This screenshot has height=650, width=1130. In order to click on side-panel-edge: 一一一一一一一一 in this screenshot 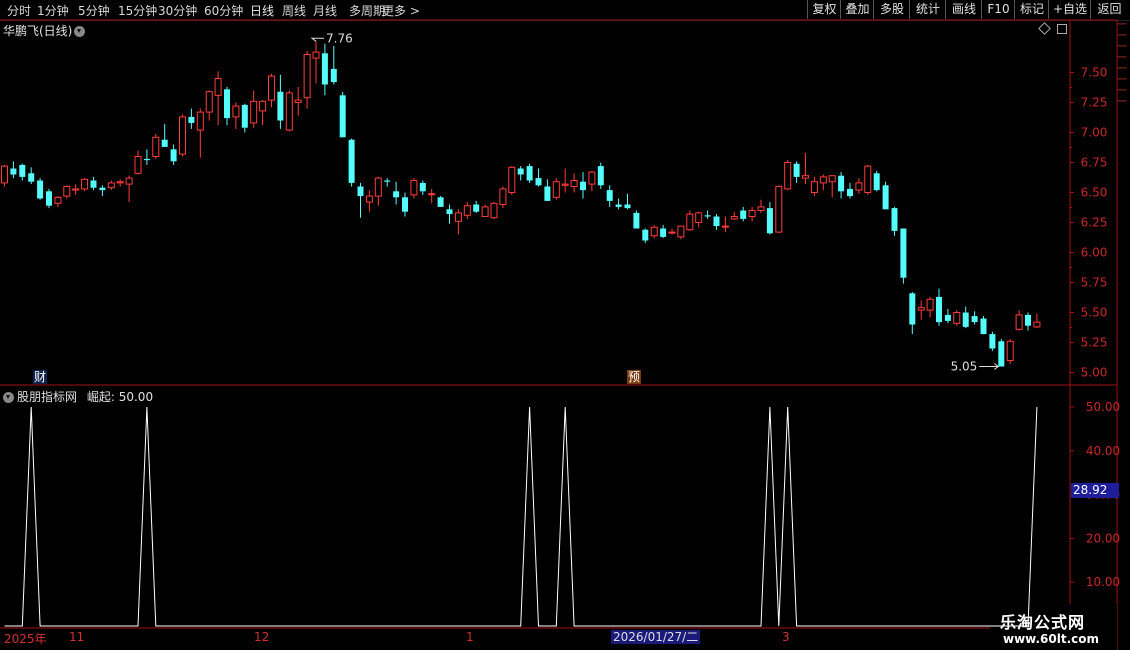, I will do `click(1122, 64)`.